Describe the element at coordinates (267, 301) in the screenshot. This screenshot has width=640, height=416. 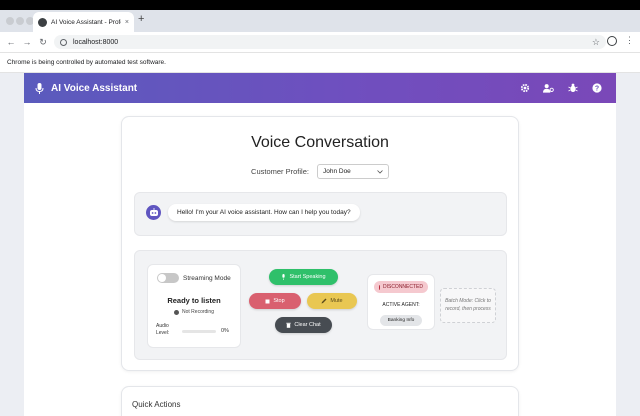
I see `stop-icon` at that location.